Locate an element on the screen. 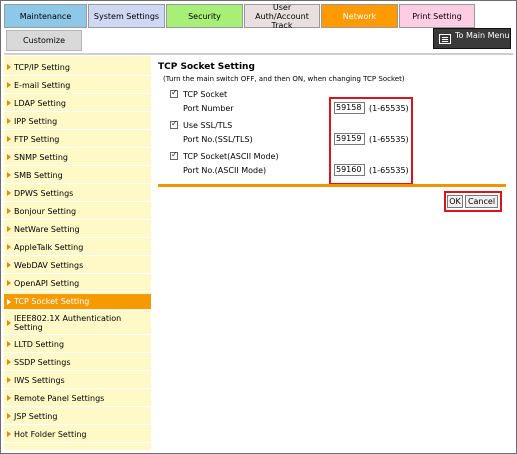 The image size is (517, 454). sidebar-item: E-mail Setting is located at coordinates (77, 85).